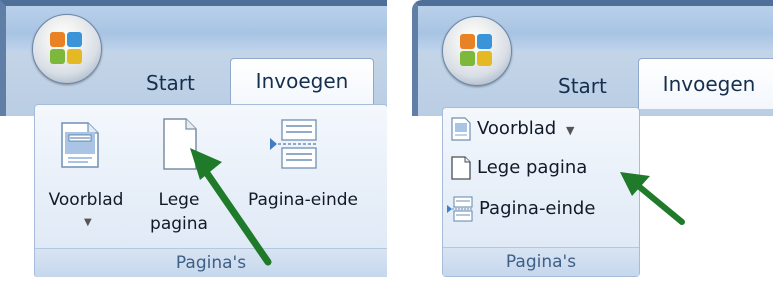  What do you see at coordinates (537, 208) in the screenshot?
I see `pagina-einde-label: Pagina-einde` at bounding box center [537, 208].